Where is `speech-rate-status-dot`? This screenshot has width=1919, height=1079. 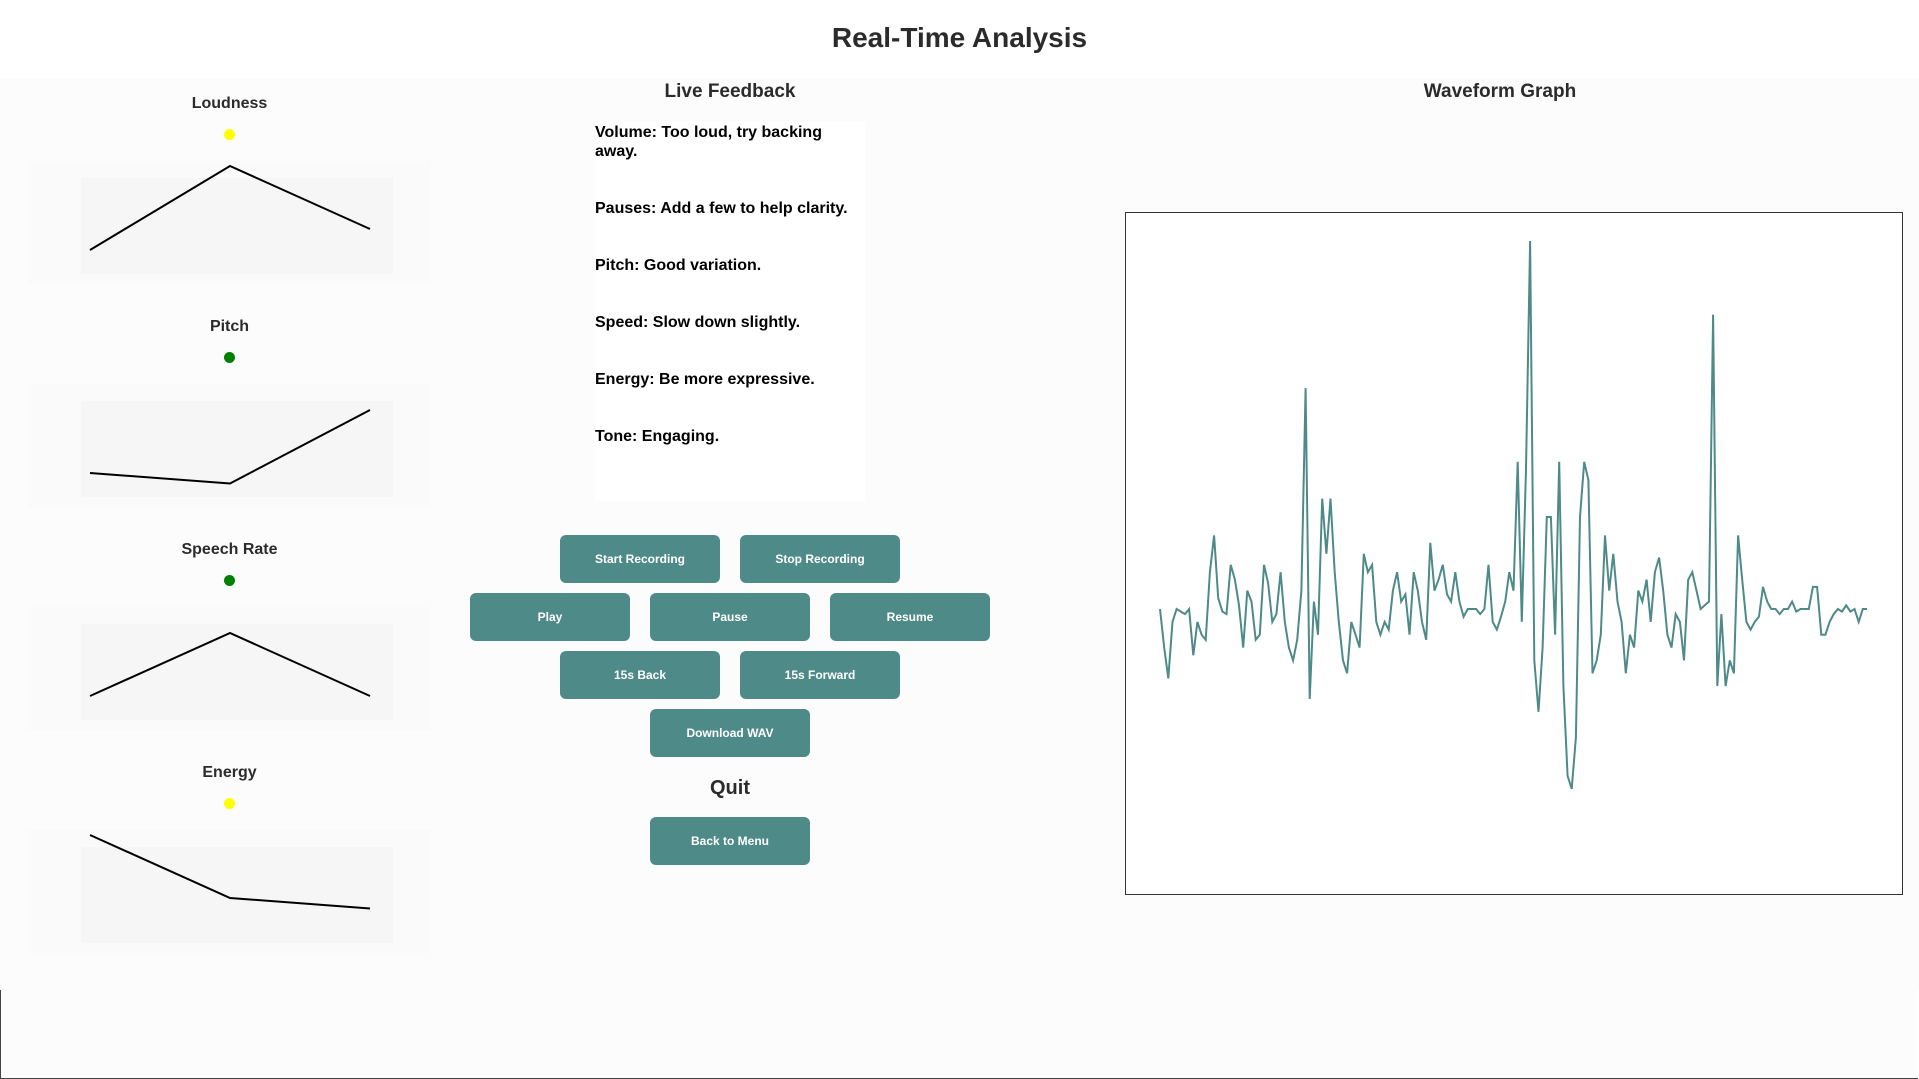
speech-rate-status-dot is located at coordinates (229, 580).